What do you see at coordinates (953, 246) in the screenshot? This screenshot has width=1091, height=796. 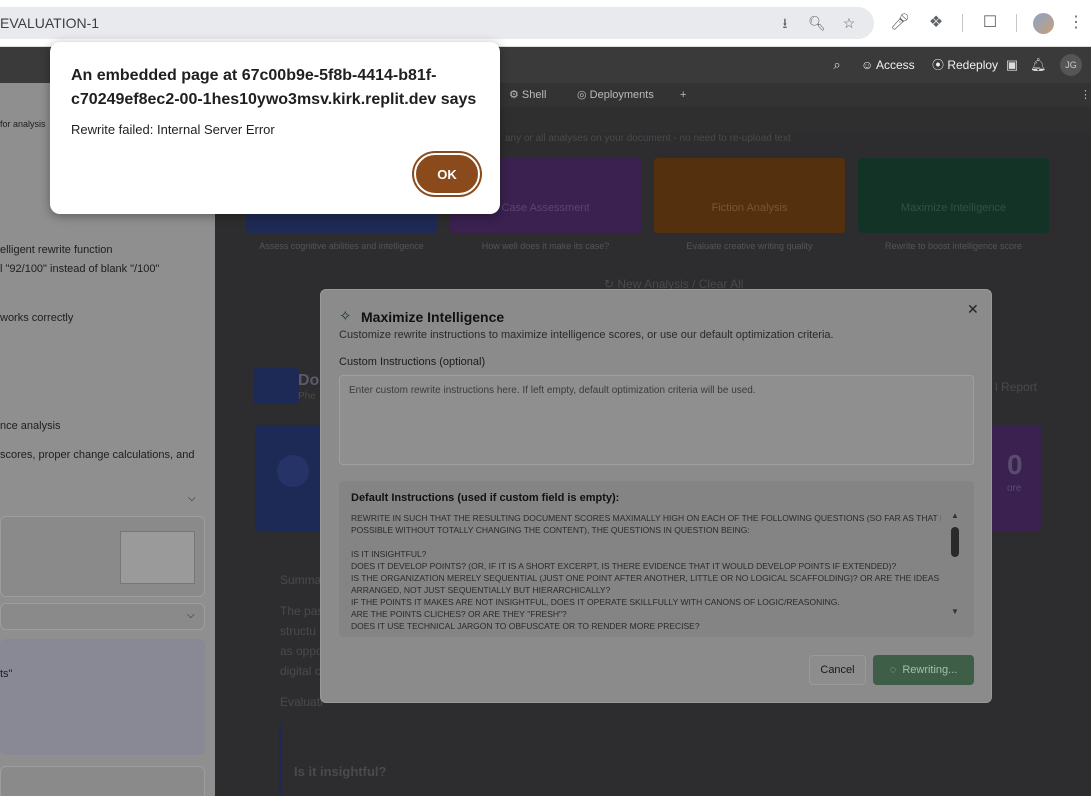 I see `tile-caption: Rewrite to boost intelligence score` at bounding box center [953, 246].